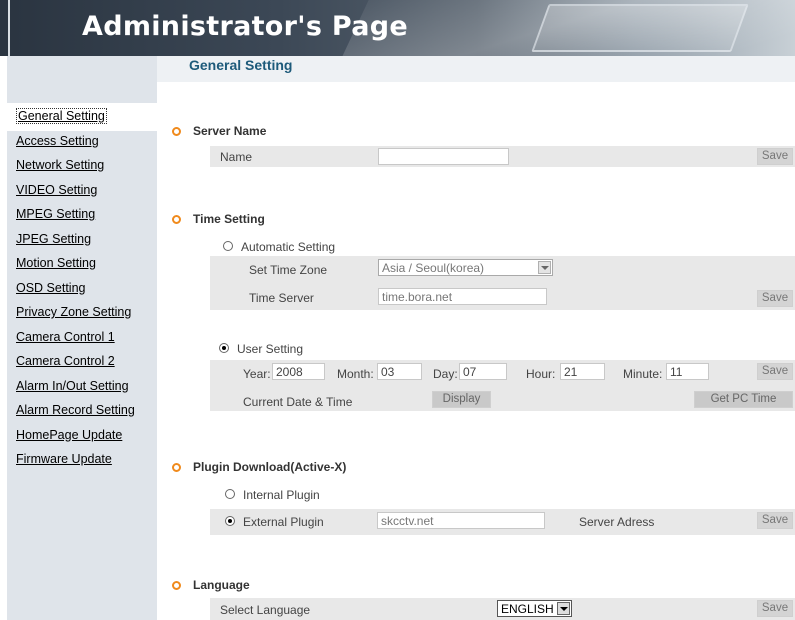 The width and height of the screenshot is (795, 620). Describe the element at coordinates (462, 296) in the screenshot. I see `time-server-input` at that location.